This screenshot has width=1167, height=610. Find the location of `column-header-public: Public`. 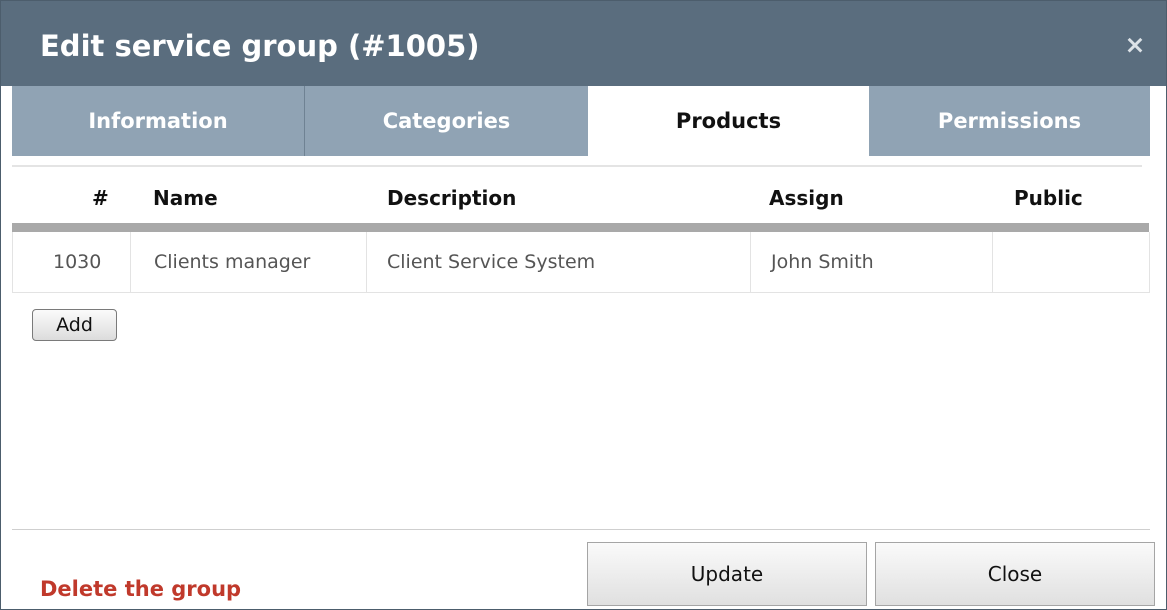

column-header-public: Public is located at coordinates (1048, 198).